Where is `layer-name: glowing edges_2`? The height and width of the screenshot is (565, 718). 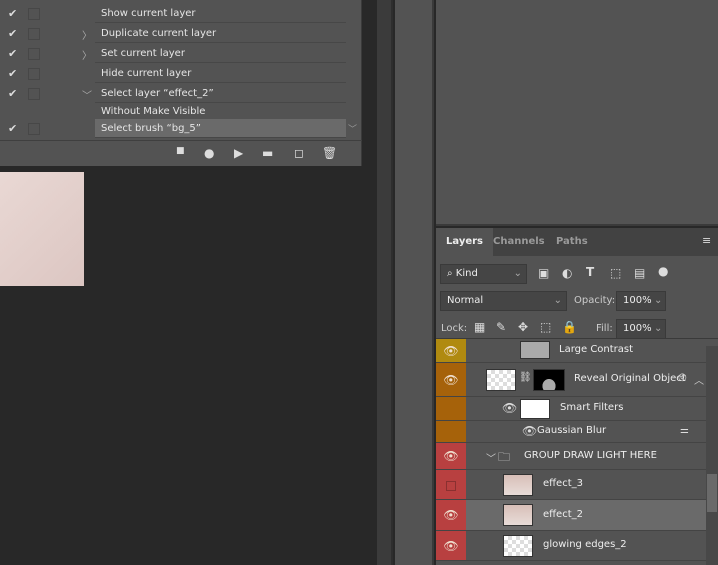
layer-name: glowing edges_2 is located at coordinates (585, 544).